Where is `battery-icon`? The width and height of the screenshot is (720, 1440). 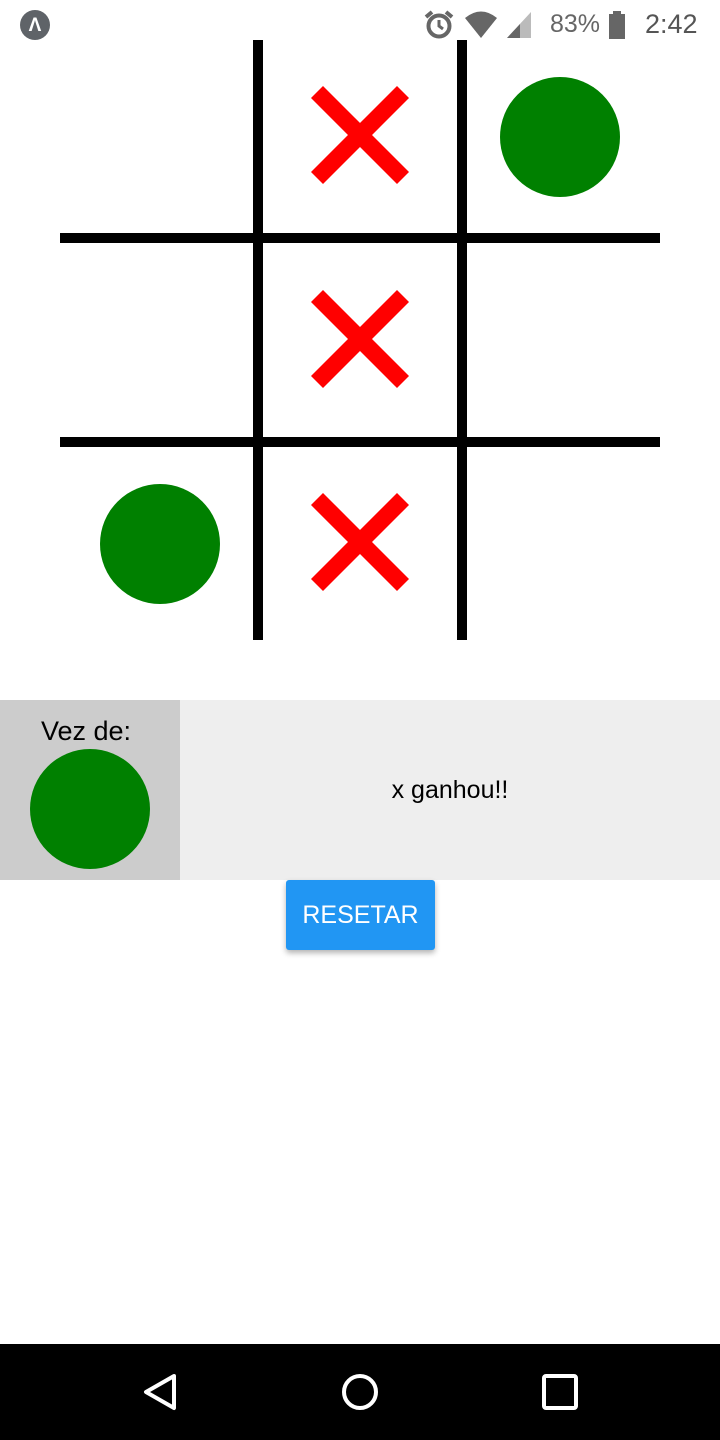 battery-icon is located at coordinates (617, 25).